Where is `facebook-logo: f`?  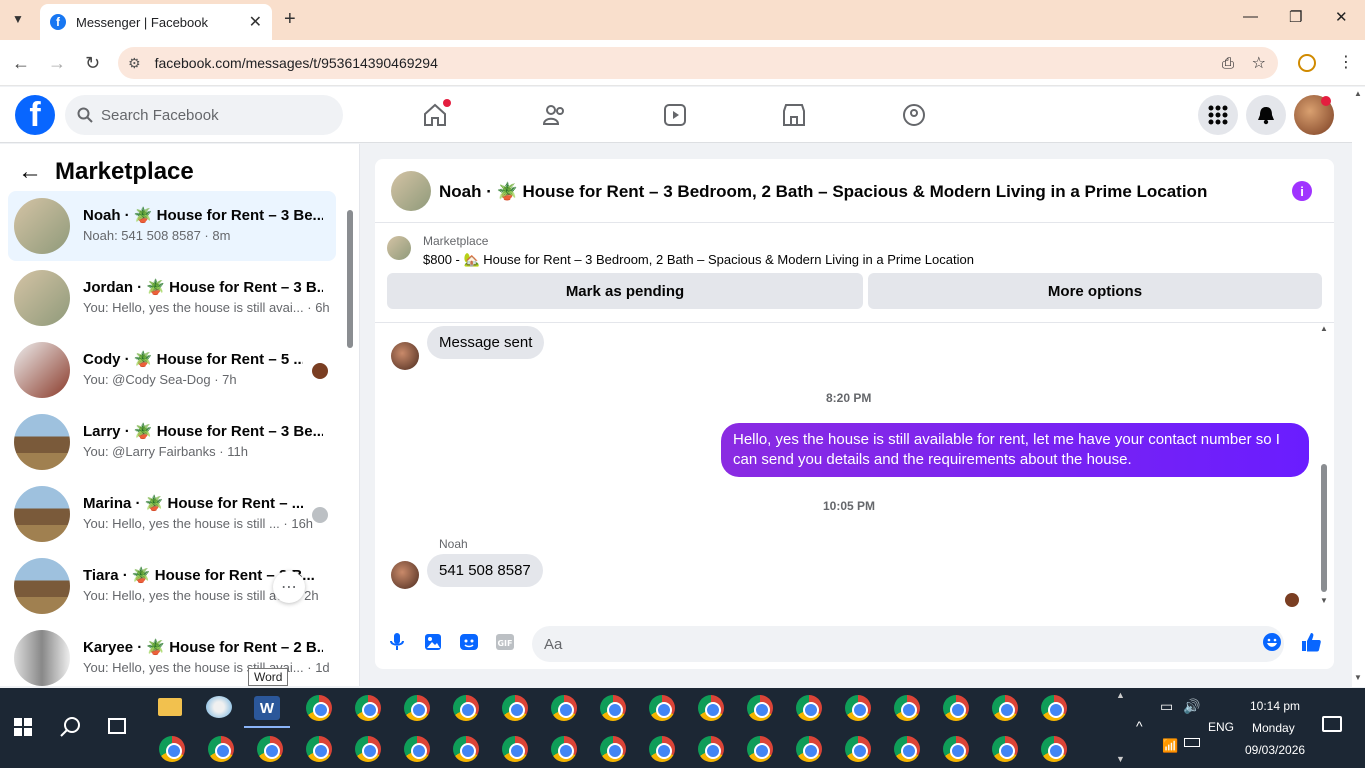
facebook-logo: f is located at coordinates (35, 115).